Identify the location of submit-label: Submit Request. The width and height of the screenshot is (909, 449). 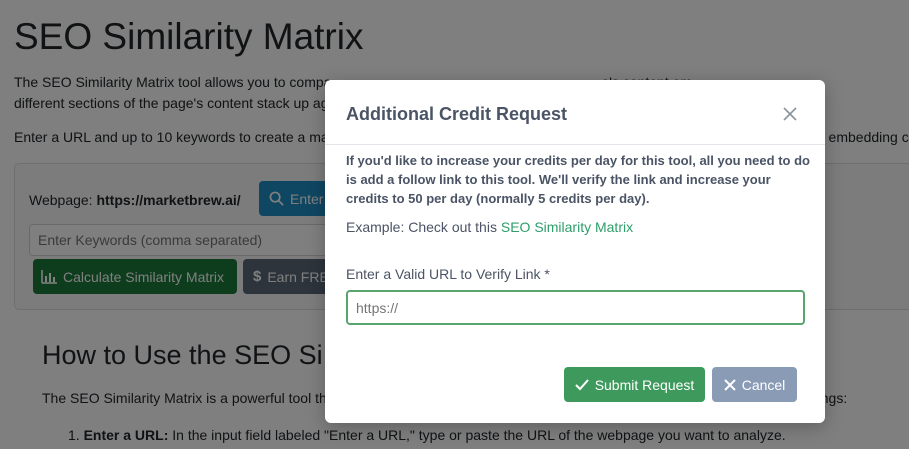
(644, 384).